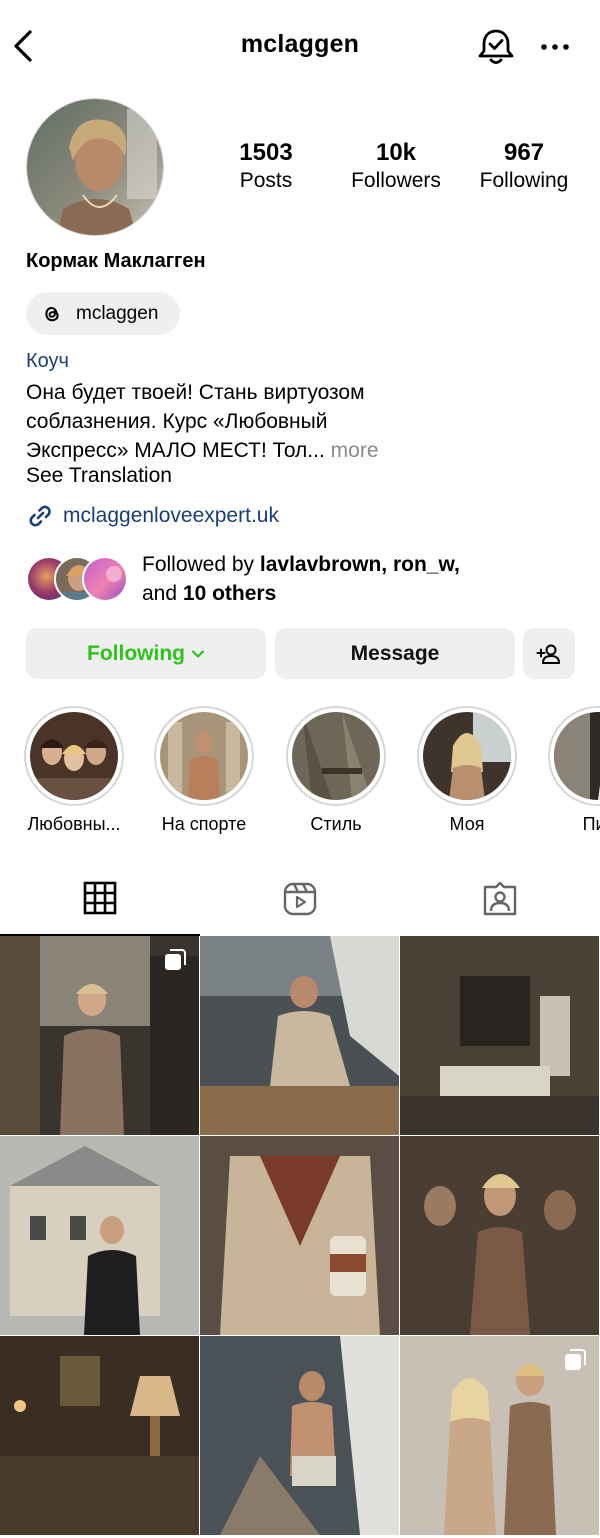 The image size is (600, 1538). I want to click on mutual-follower-avatar, so click(105, 579).